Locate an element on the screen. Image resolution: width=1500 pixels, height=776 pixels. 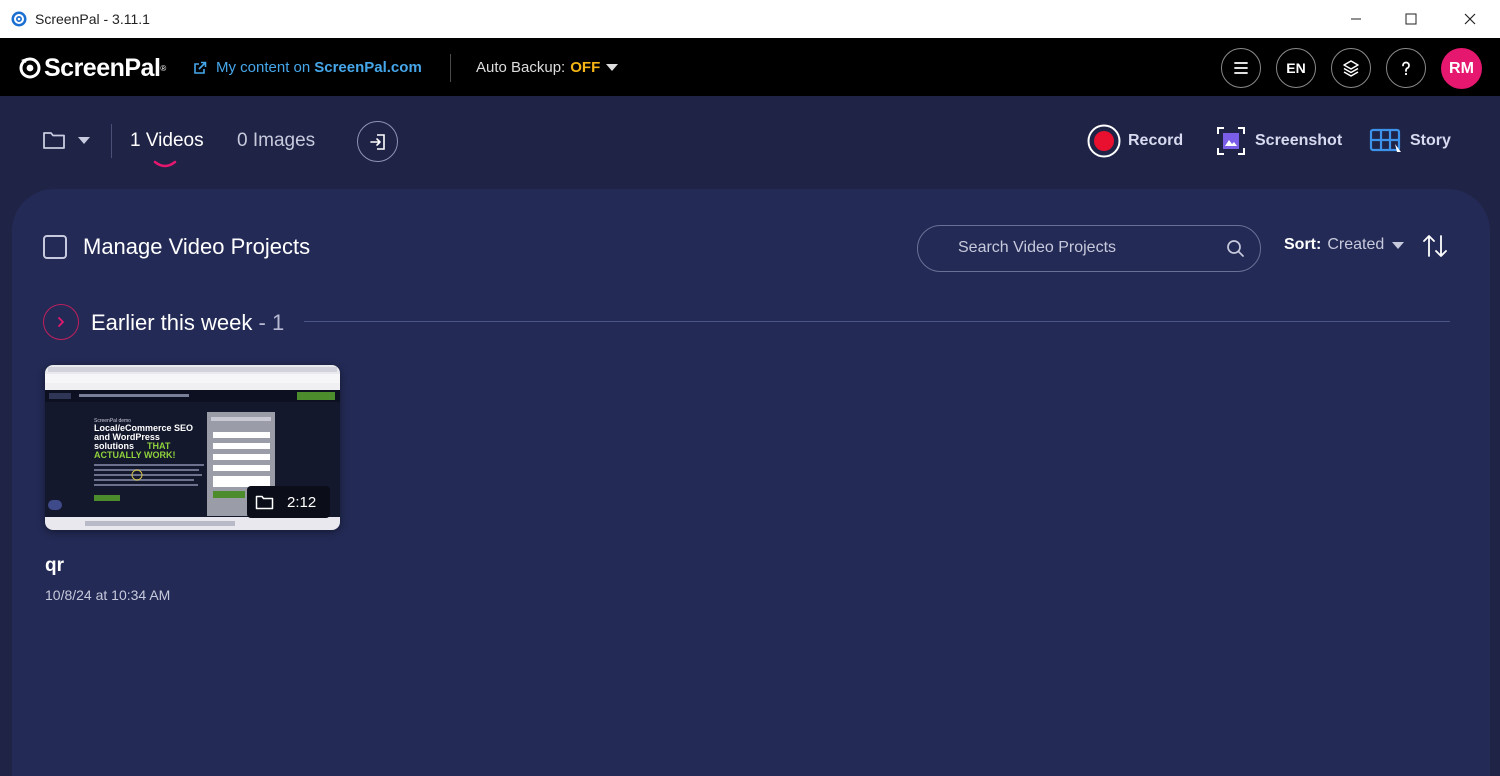
auto-backup-dropdown: Auto Backup: OFF is located at coordinates (547, 67).